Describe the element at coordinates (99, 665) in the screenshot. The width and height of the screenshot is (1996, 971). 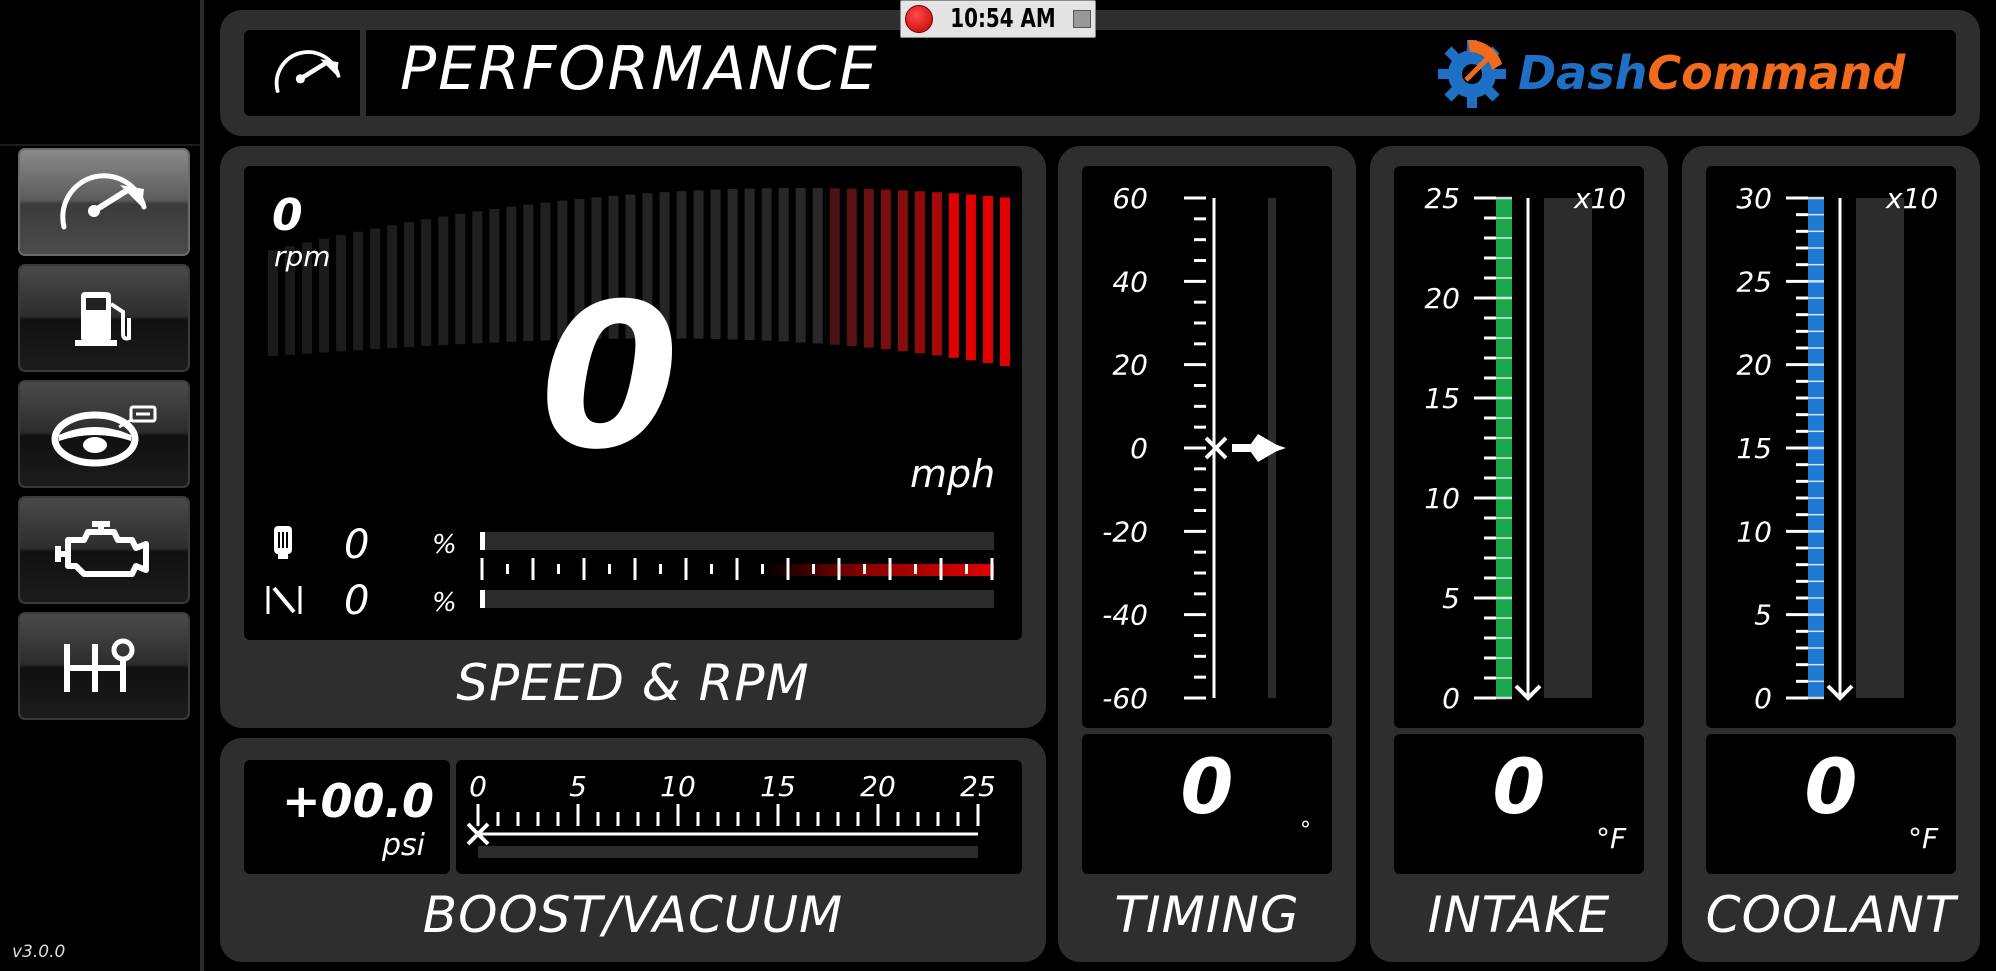
I see `gear-shifter-icon` at that location.